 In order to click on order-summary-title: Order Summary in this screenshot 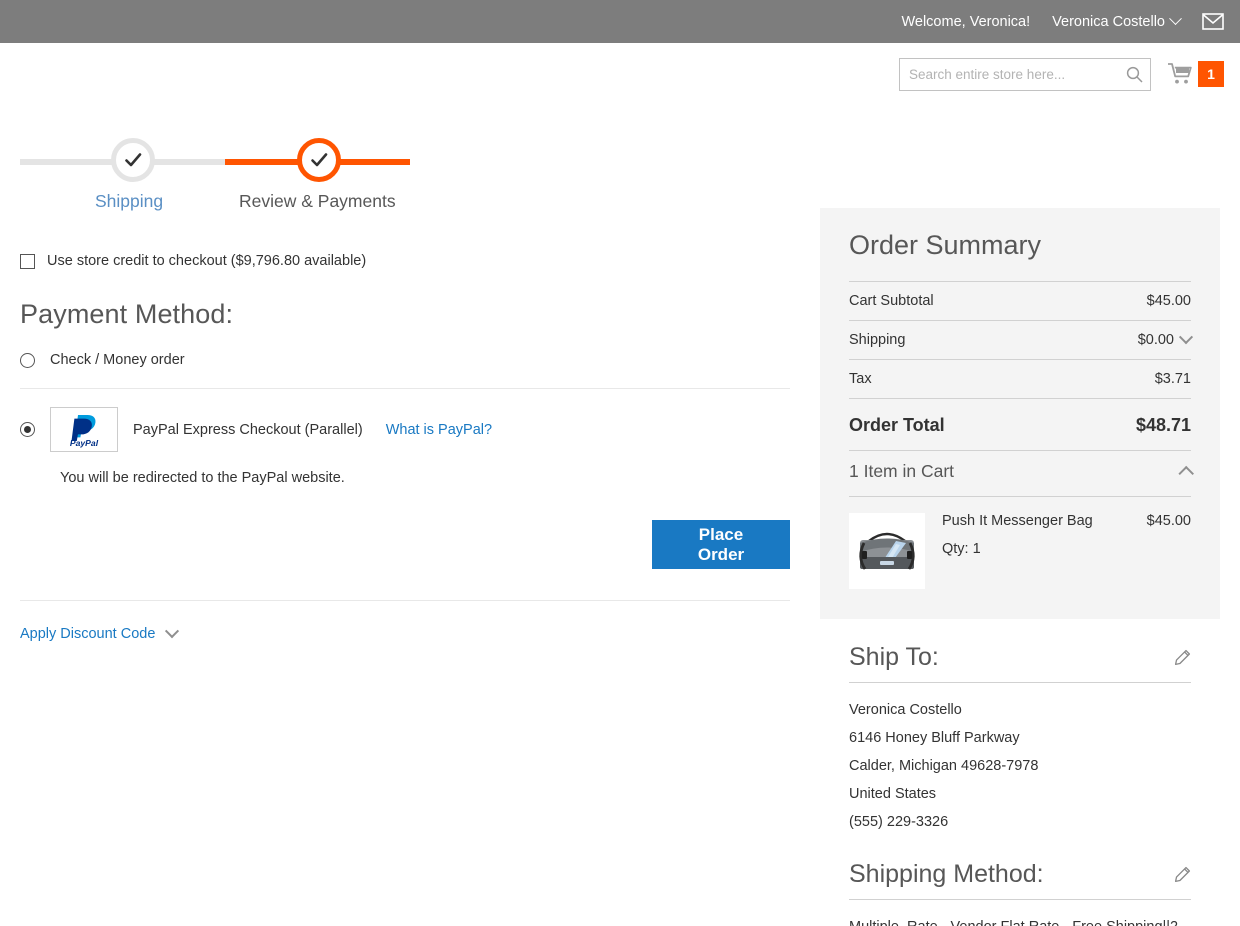, I will do `click(945, 245)`.